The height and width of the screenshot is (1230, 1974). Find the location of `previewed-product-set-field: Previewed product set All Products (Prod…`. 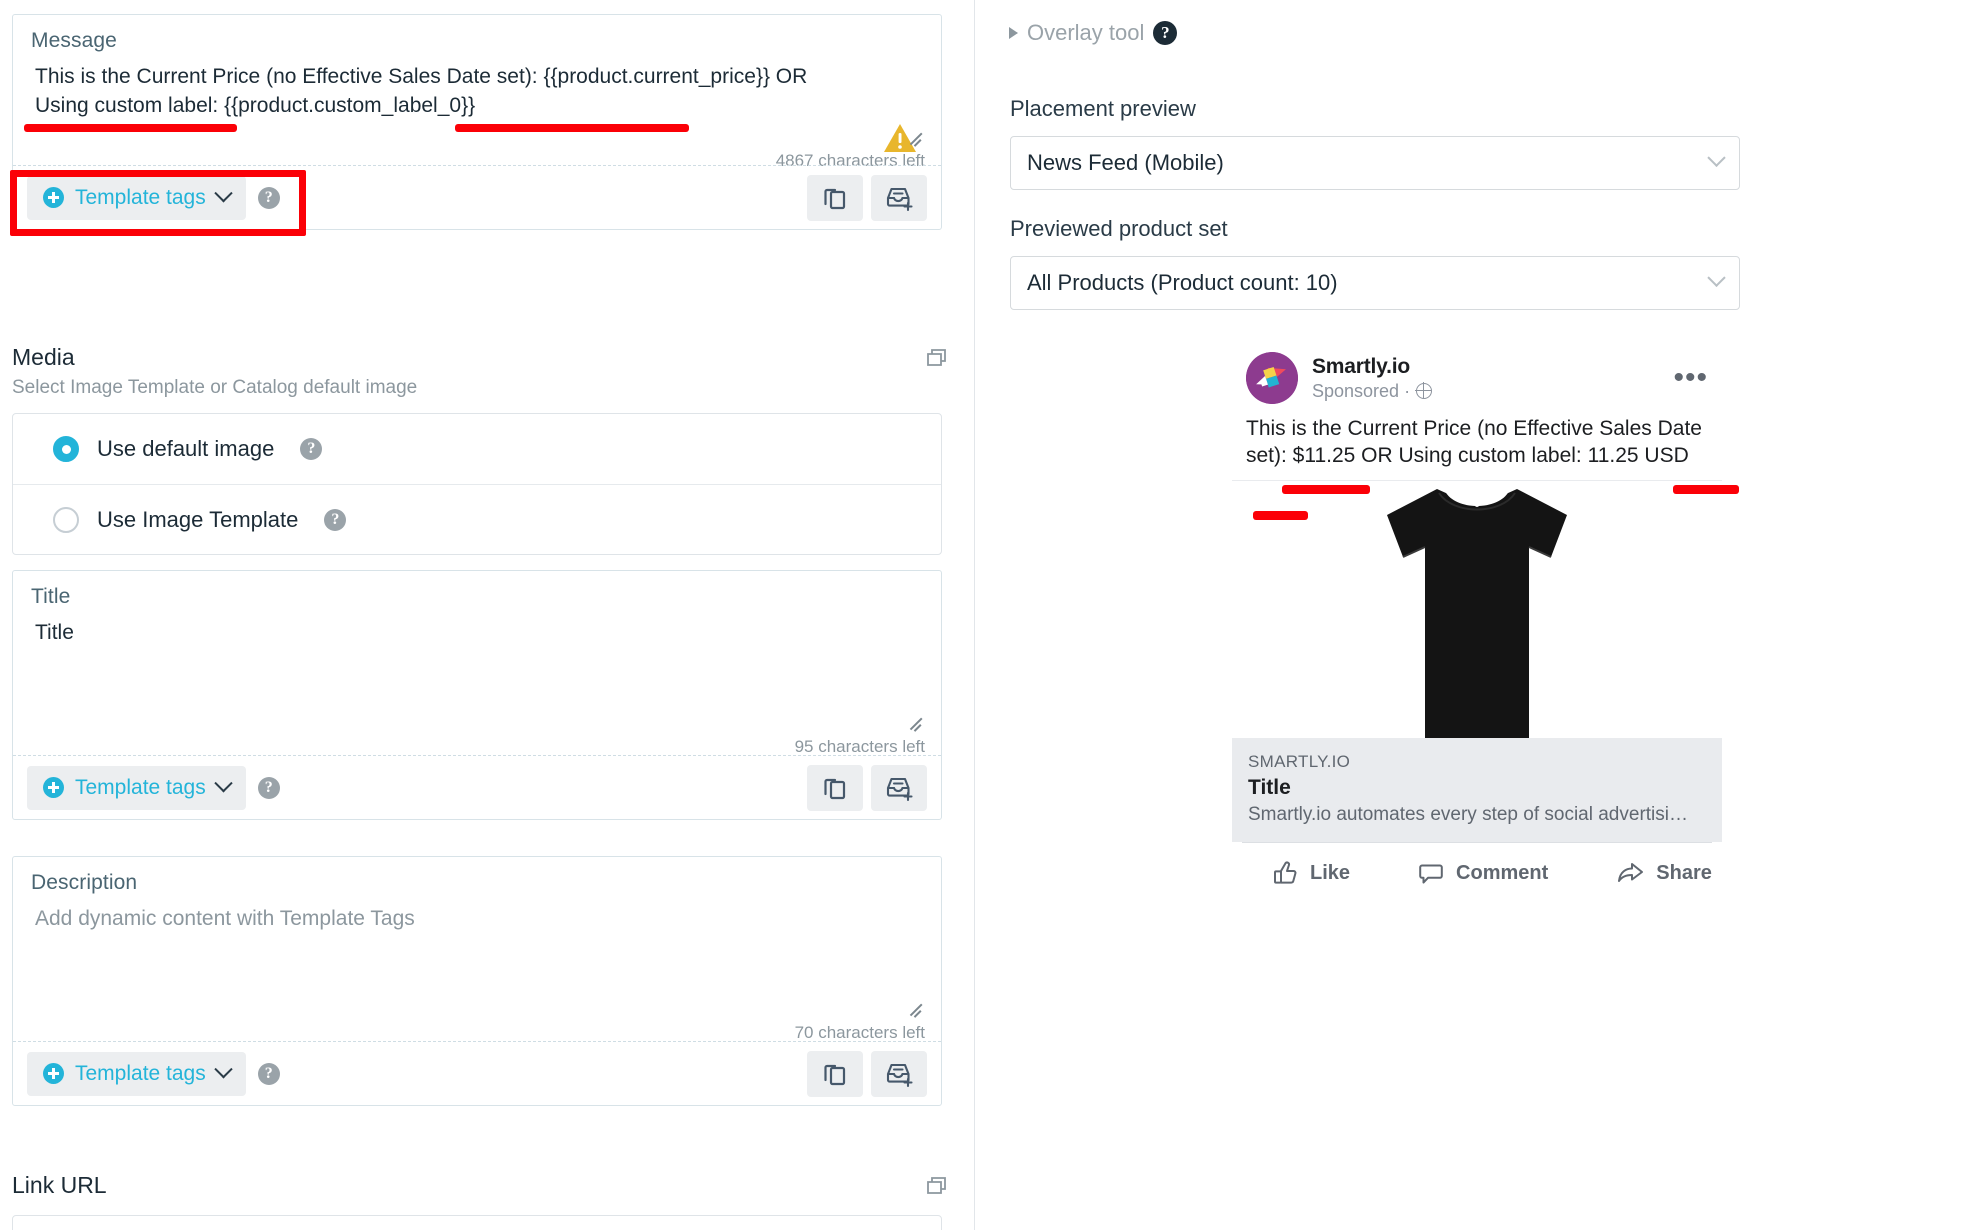

previewed-product-set-field: Previewed product set All Products (Prod… is located at coordinates (1375, 263).